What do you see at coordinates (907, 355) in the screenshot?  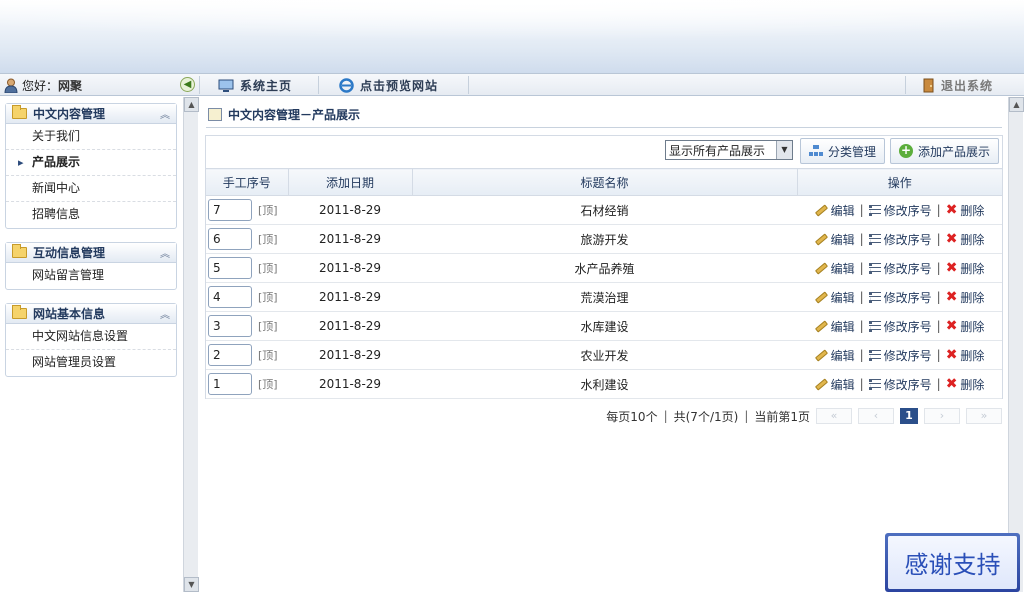 I see `reorder-label: 修改序号` at bounding box center [907, 355].